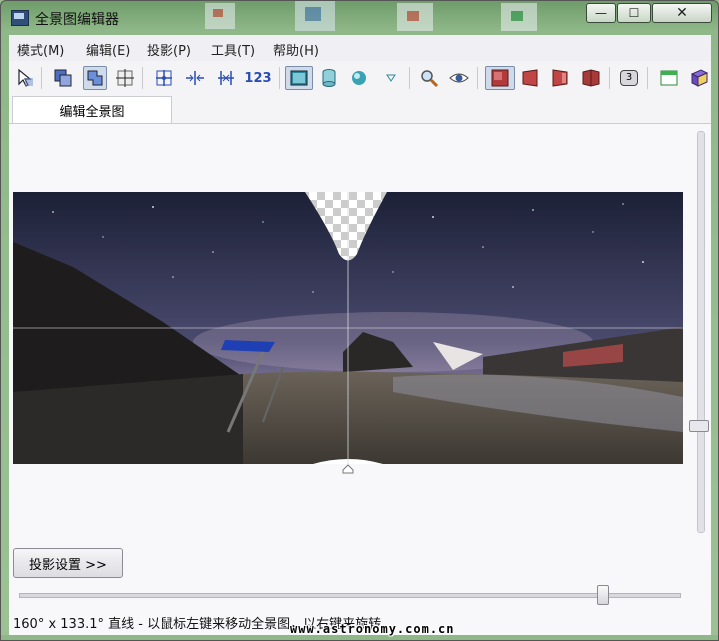 This screenshot has height=641, width=719. I want to click on minimize-icon: —, so click(601, 13).